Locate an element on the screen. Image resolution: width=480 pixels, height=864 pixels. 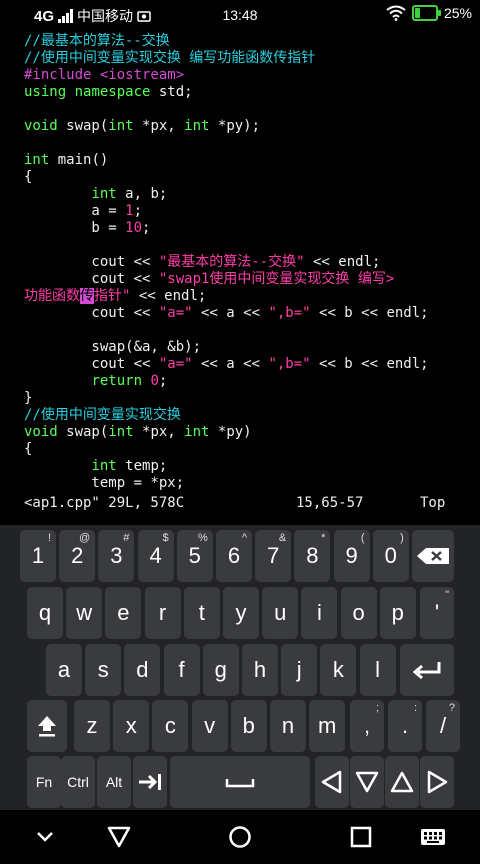
key-0: 0) is located at coordinates (390, 556).